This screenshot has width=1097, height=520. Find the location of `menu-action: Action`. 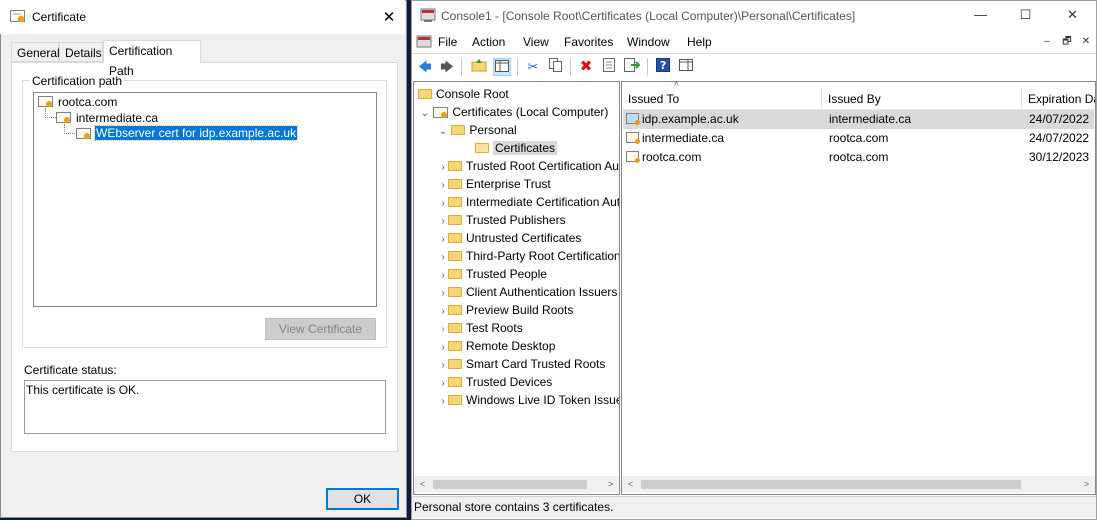

menu-action: Action is located at coordinates (488, 42).